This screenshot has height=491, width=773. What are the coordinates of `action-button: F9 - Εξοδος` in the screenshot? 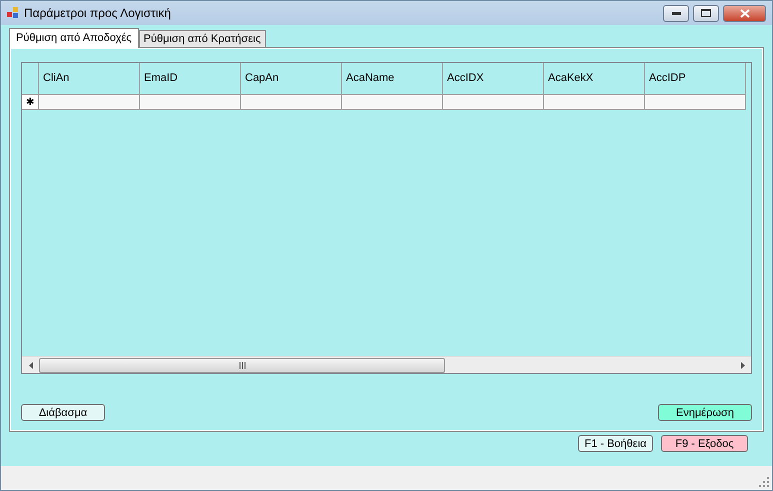 It's located at (704, 443).